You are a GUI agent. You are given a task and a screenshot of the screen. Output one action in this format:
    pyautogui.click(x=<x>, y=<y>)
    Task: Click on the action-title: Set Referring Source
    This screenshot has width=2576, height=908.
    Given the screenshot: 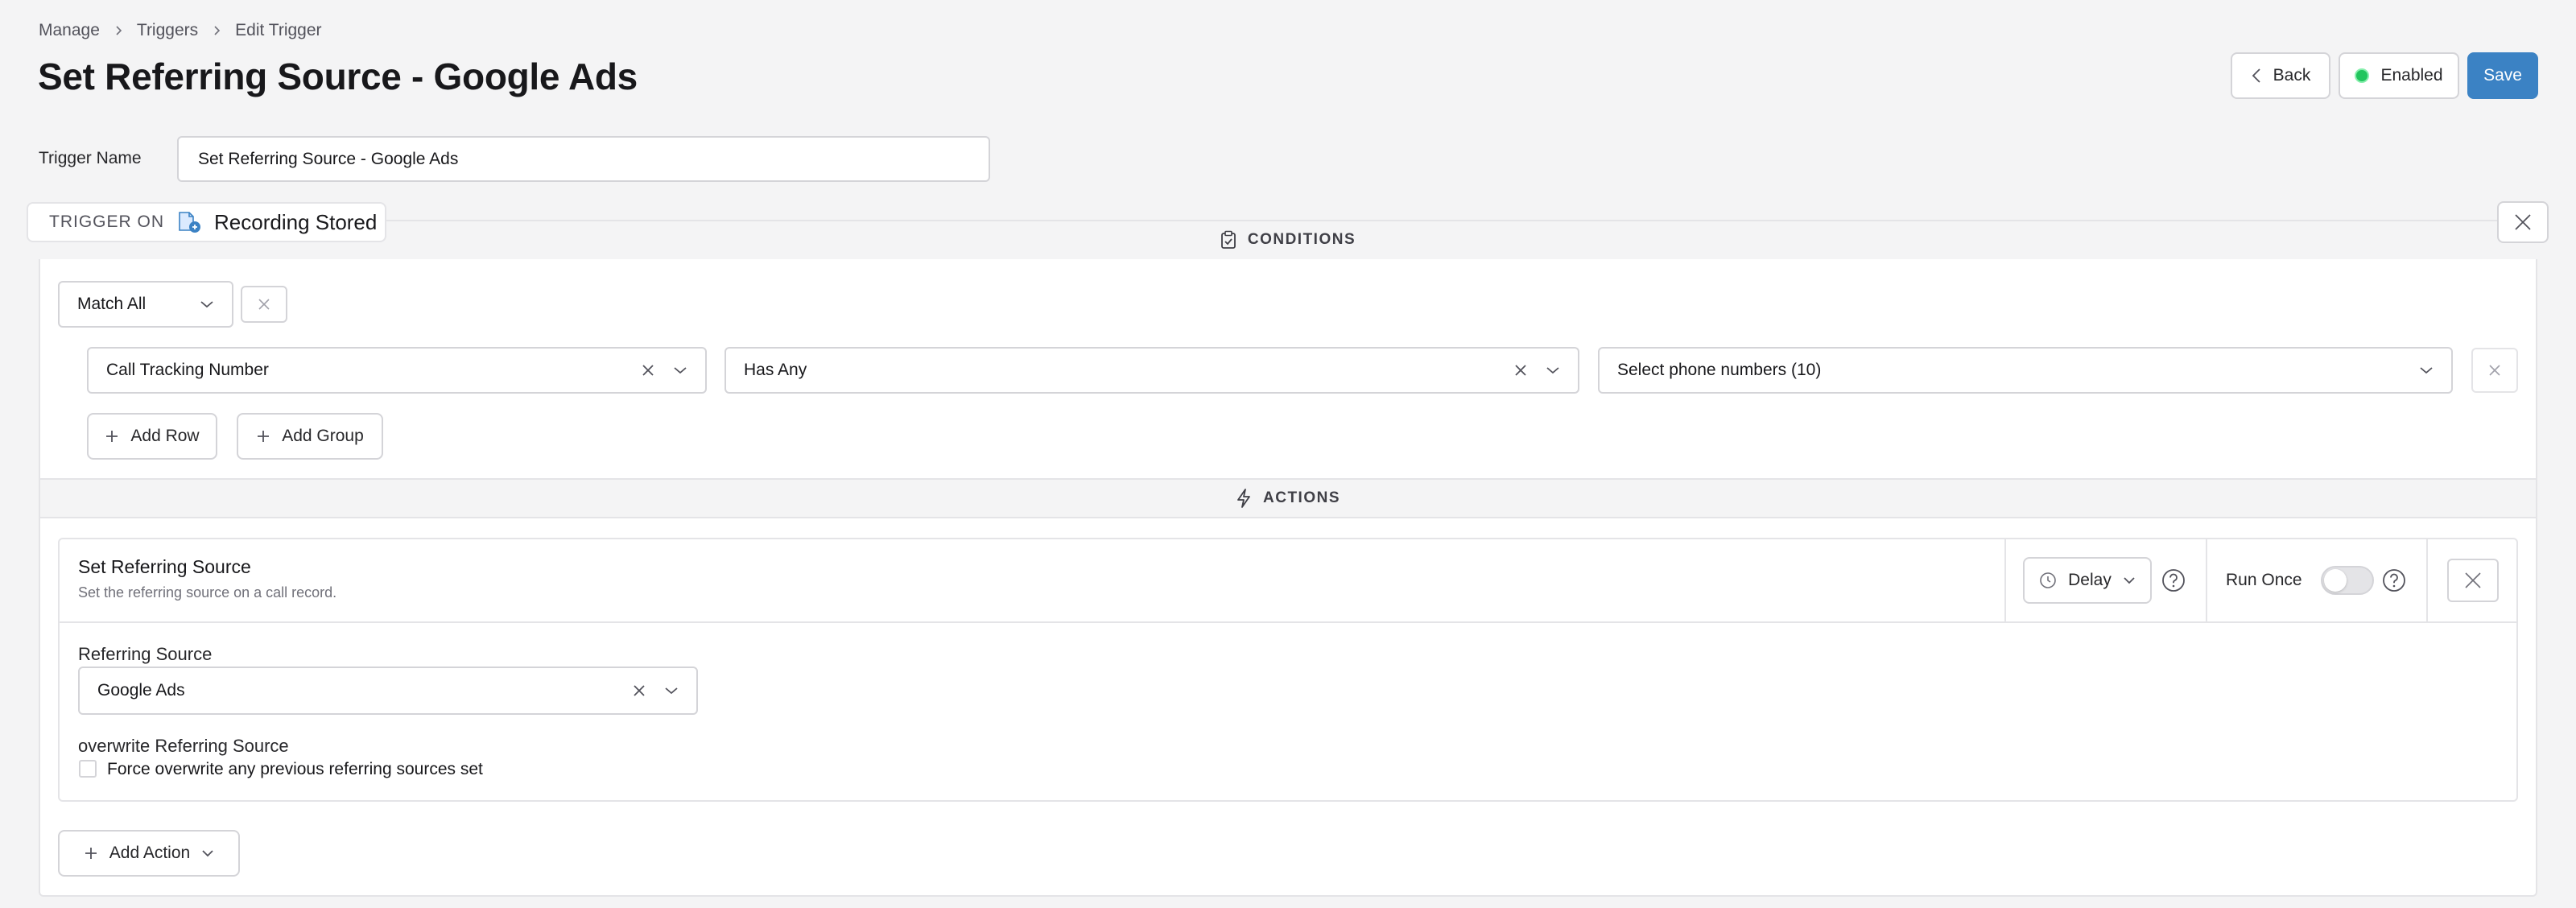 What is the action you would take?
    pyautogui.click(x=164, y=566)
    